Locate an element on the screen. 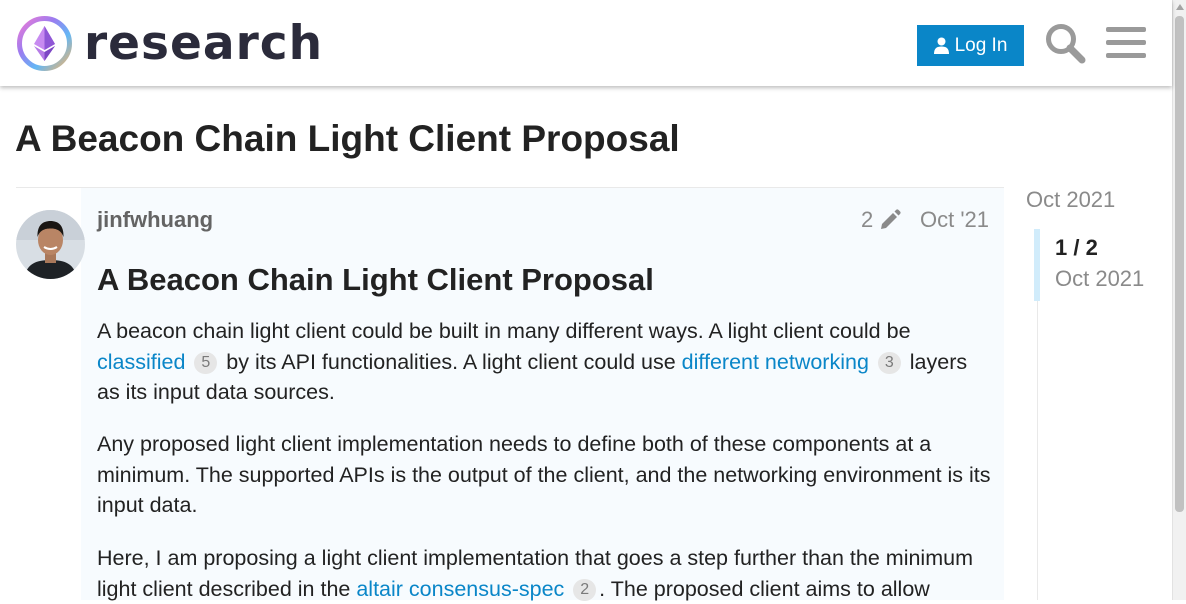  topic-title: A Beacon Chain Light Client Proposal is located at coordinates (347, 139).